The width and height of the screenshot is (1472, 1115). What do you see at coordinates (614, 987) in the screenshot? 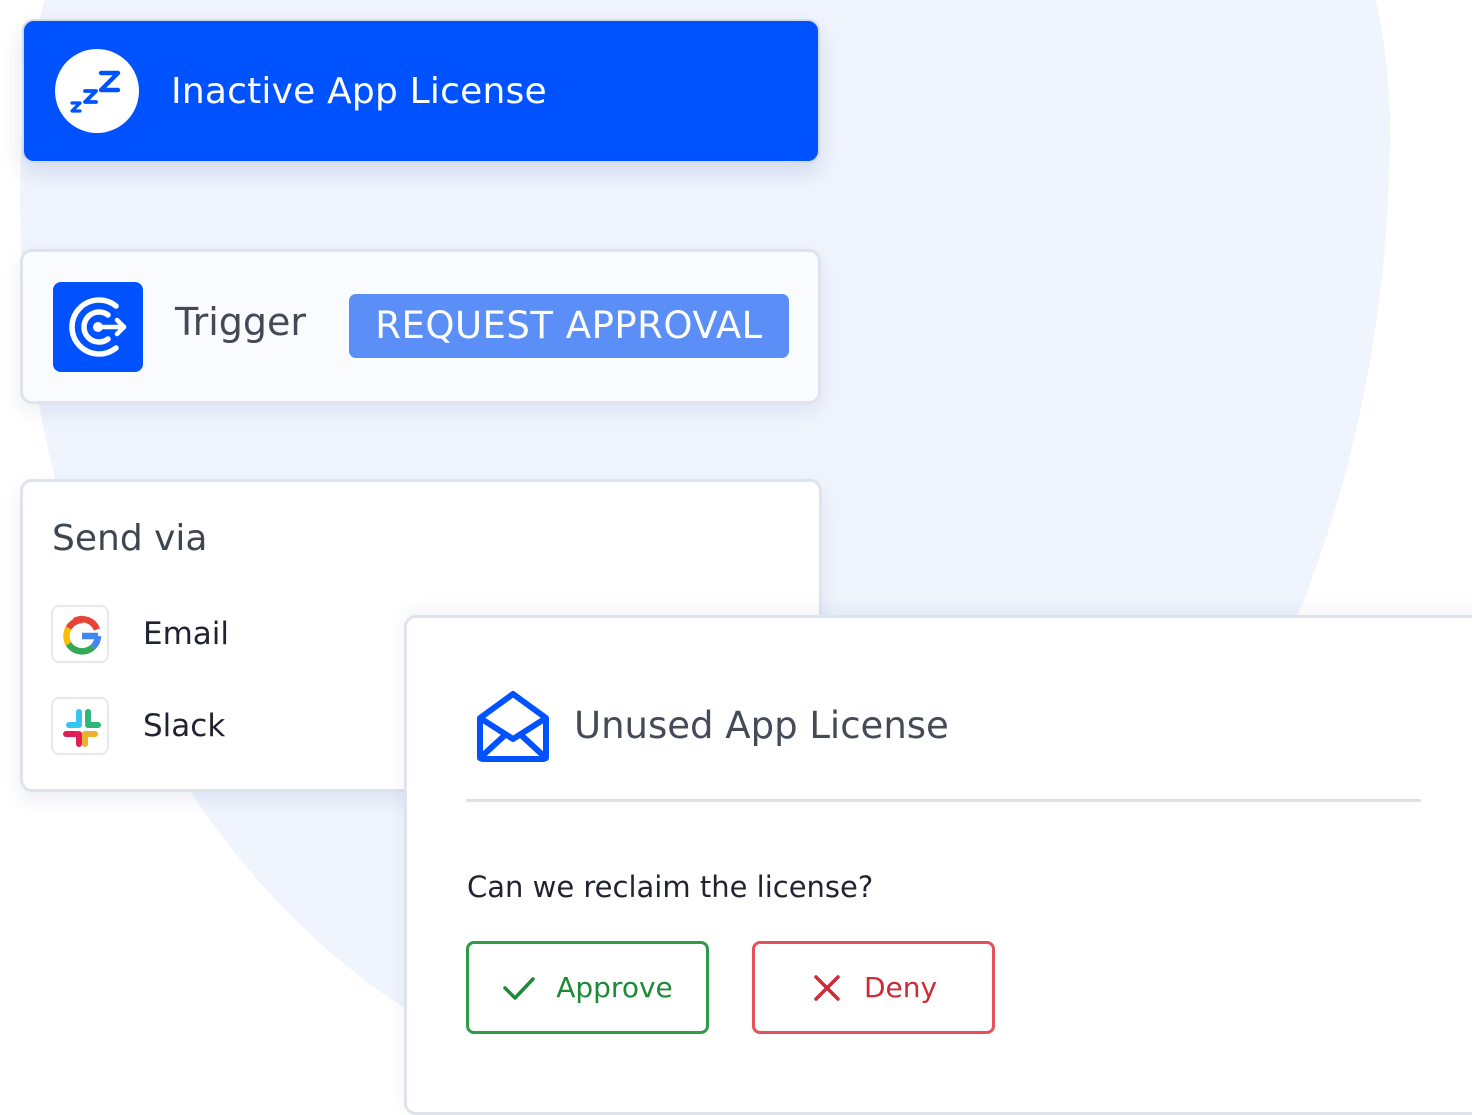
I see `approve-label: Approve` at bounding box center [614, 987].